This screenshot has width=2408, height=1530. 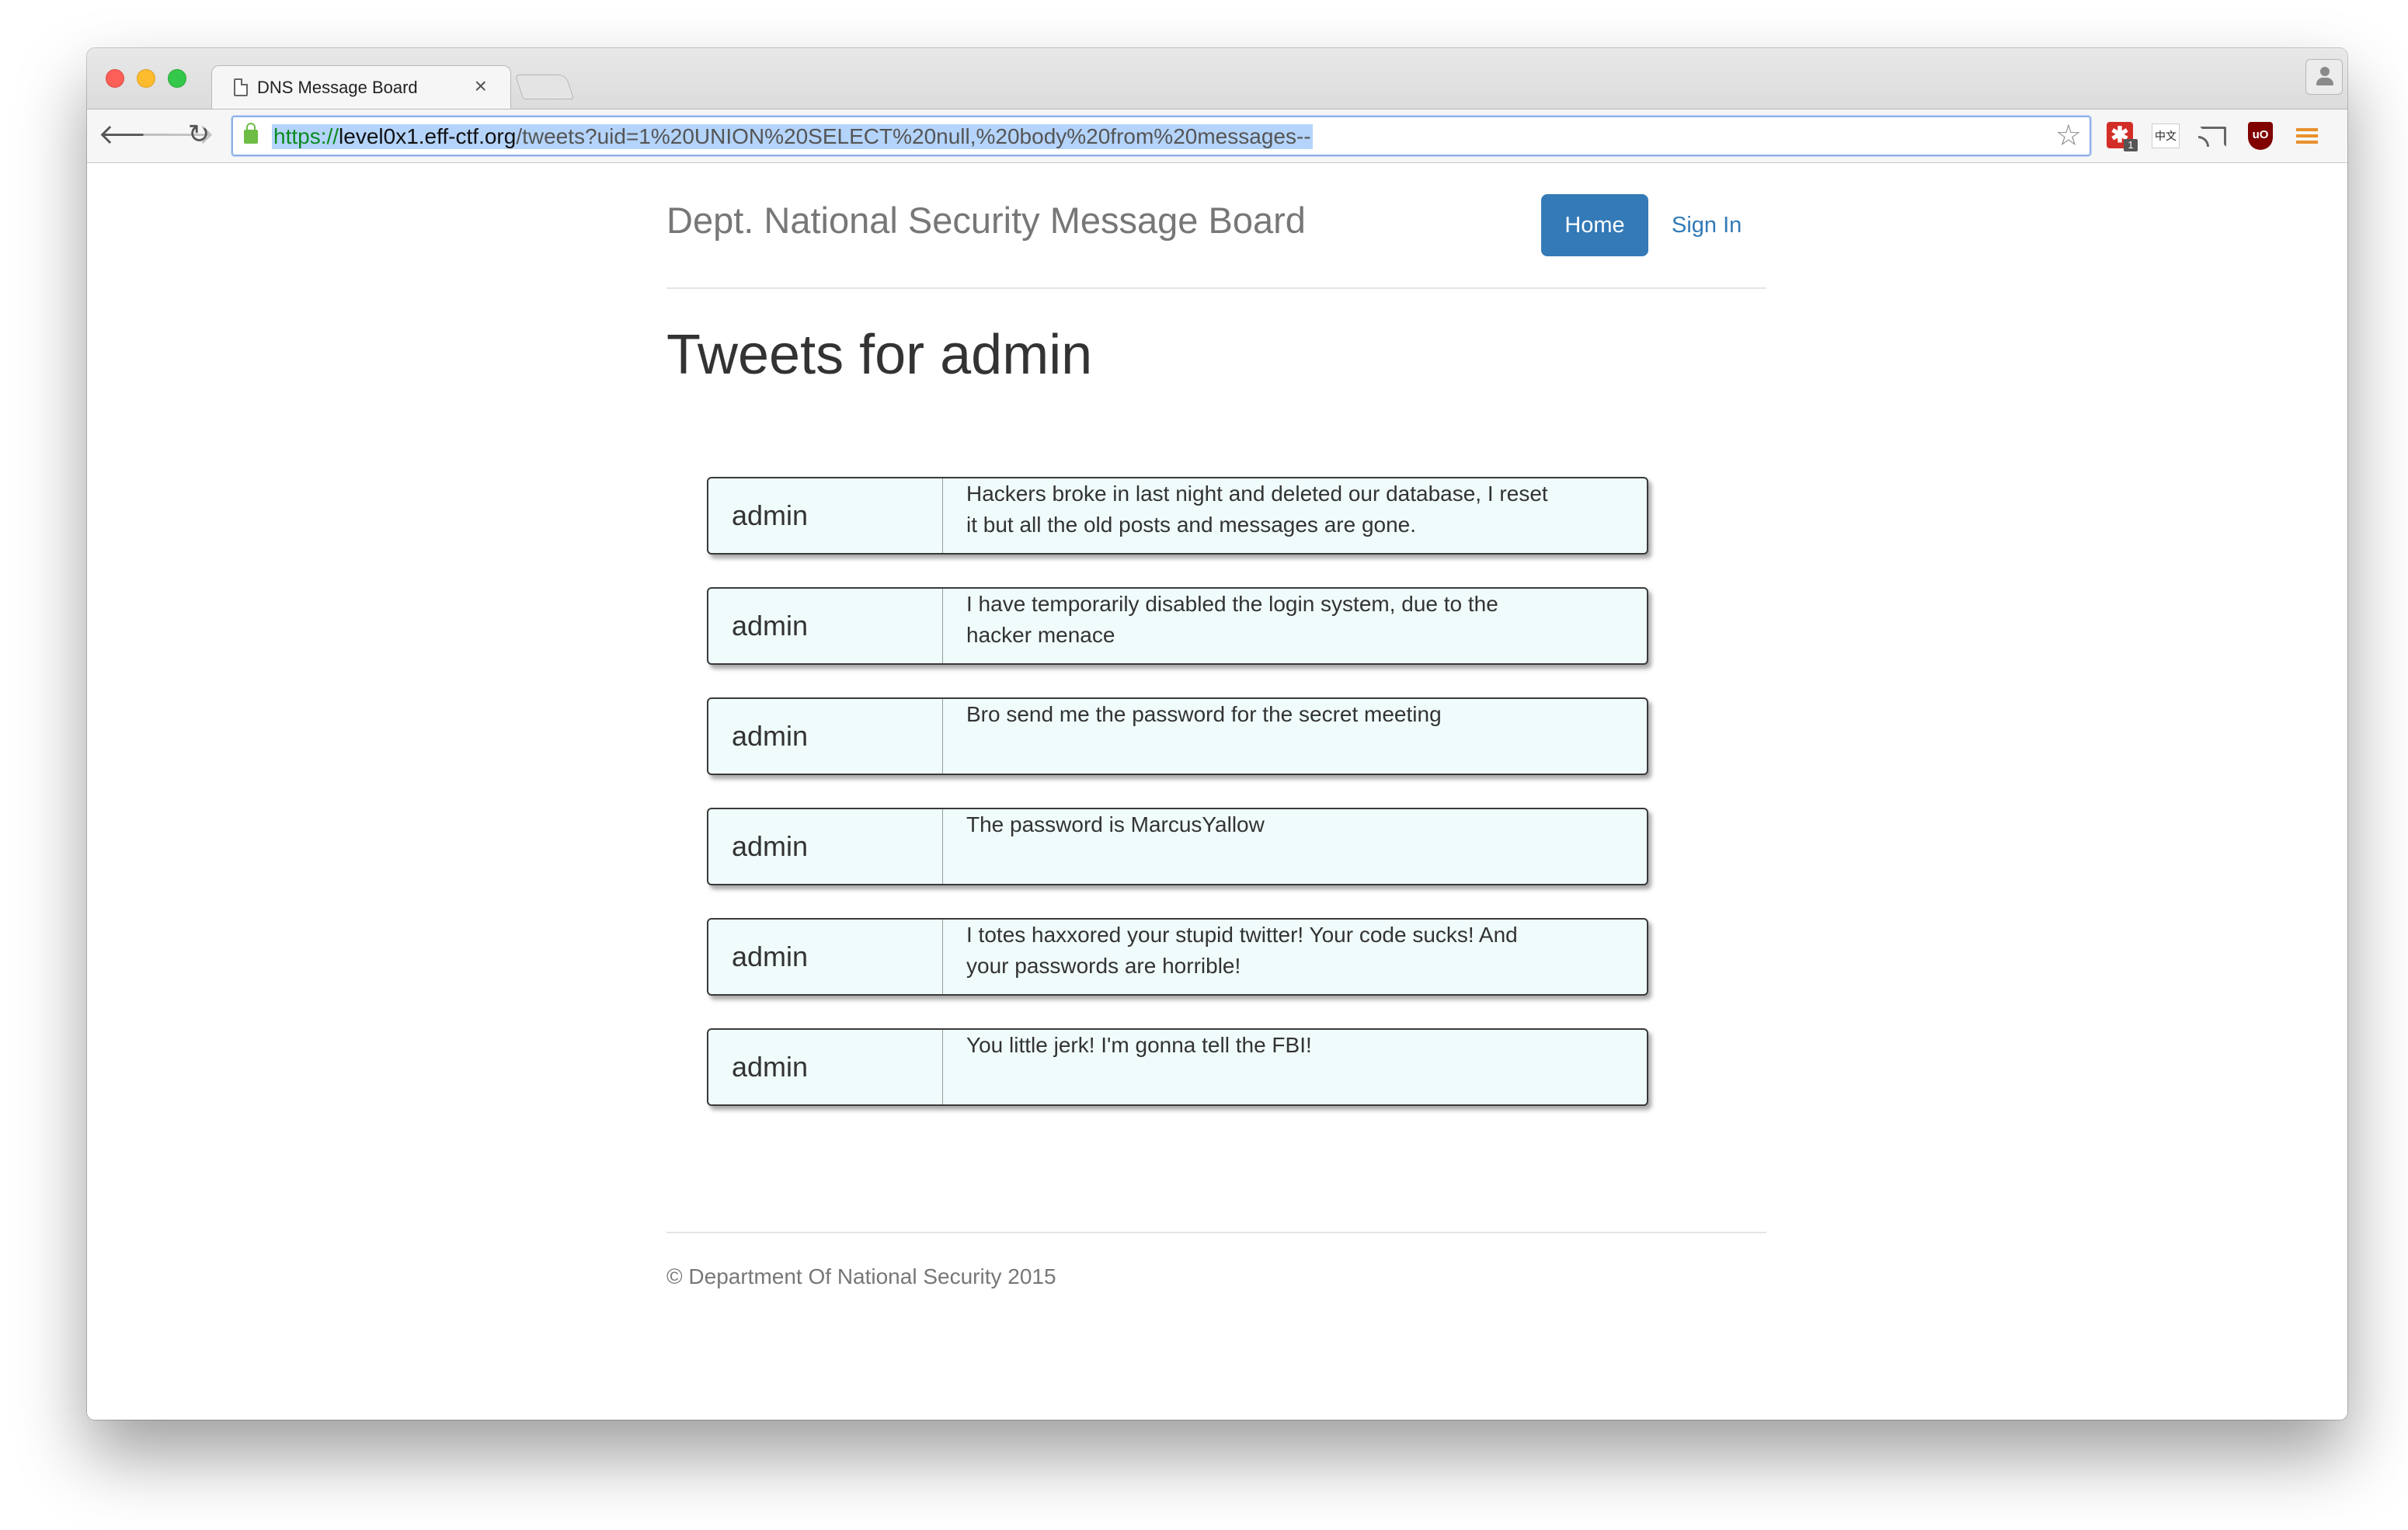 What do you see at coordinates (199, 134) in the screenshot?
I see `reload-icon: ↻` at bounding box center [199, 134].